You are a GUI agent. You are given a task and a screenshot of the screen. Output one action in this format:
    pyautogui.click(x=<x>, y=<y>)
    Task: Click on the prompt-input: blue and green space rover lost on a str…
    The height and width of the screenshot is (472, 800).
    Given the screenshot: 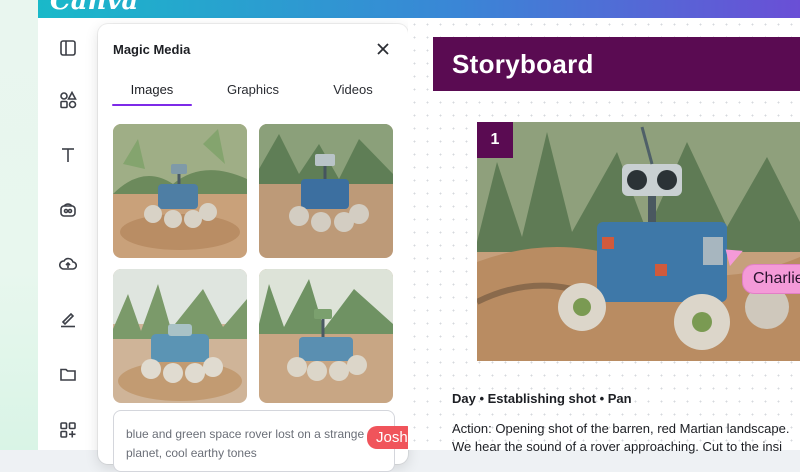 What is the action you would take?
    pyautogui.click(x=254, y=441)
    